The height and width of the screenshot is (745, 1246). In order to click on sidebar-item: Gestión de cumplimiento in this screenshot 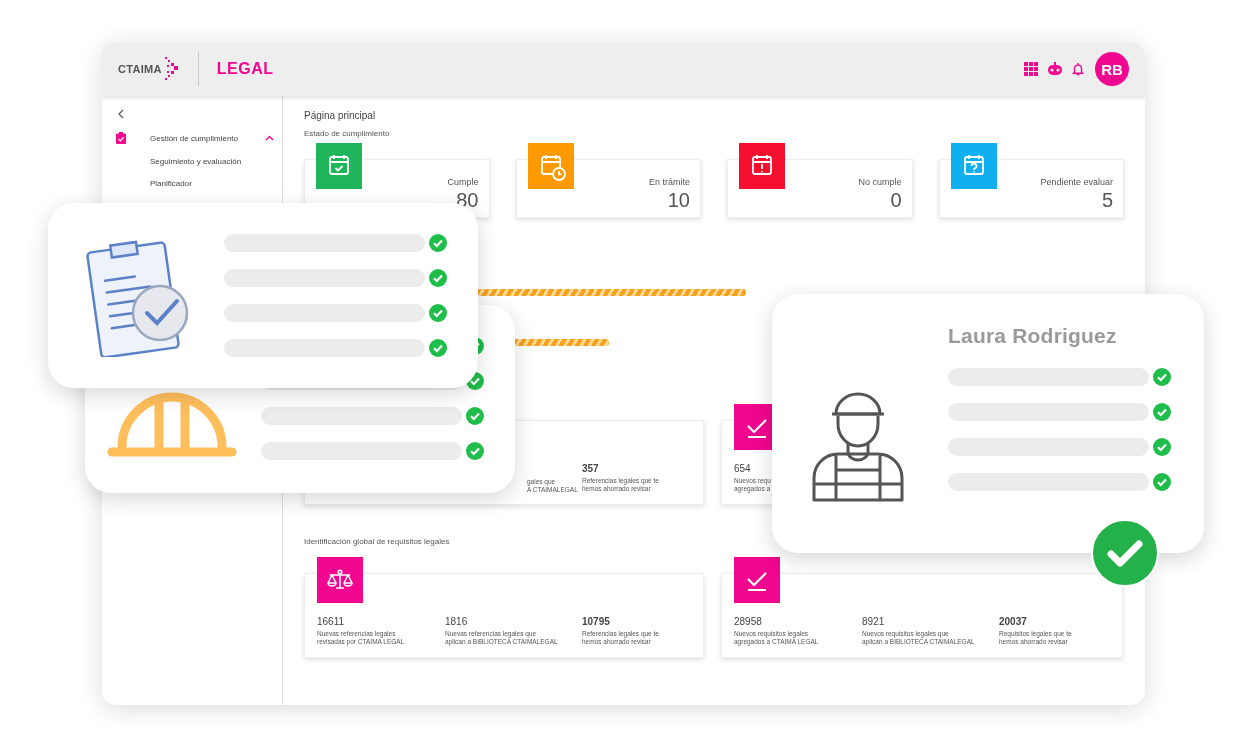, I will do `click(207, 138)`.